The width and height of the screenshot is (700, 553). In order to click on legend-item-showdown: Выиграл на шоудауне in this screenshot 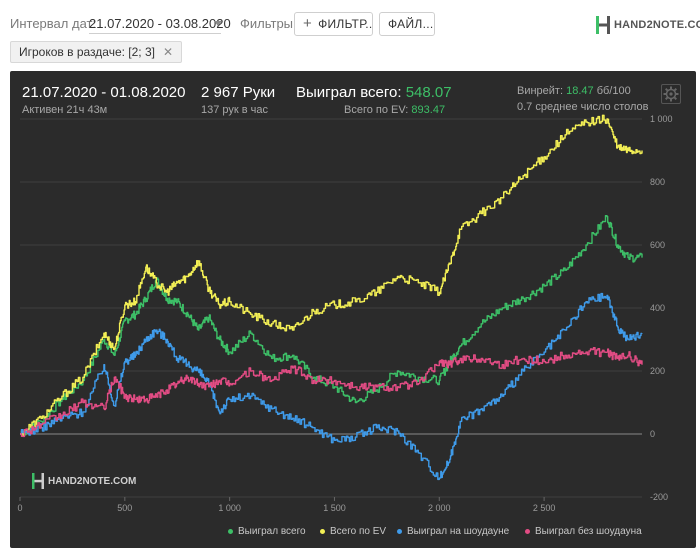, I will do `click(453, 531)`.